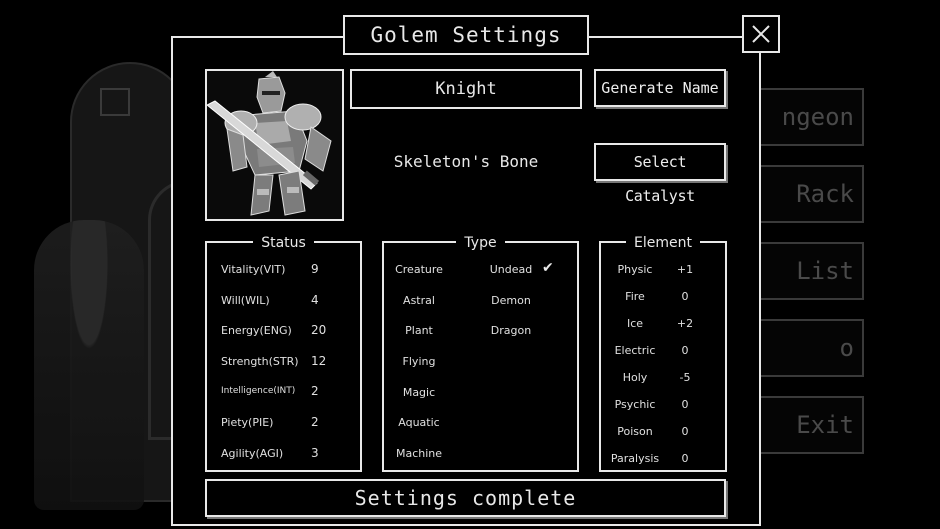  What do you see at coordinates (809, 271) in the screenshot?
I see `bg-menu-list-button: List` at bounding box center [809, 271].